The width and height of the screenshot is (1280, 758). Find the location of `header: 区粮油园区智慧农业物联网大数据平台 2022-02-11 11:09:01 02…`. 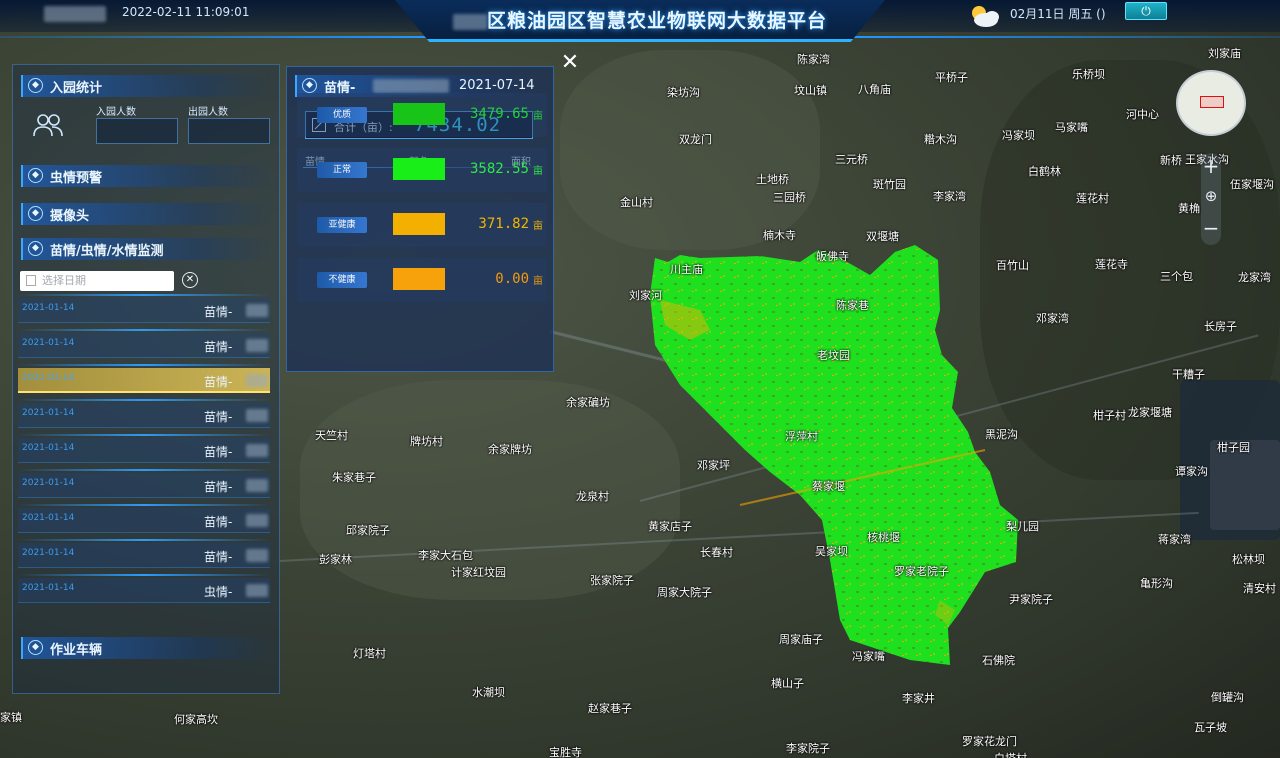

header: 区粮油园区智慧农业物联网大数据平台 2022-02-11 11:09:01 02… is located at coordinates (640, 21).